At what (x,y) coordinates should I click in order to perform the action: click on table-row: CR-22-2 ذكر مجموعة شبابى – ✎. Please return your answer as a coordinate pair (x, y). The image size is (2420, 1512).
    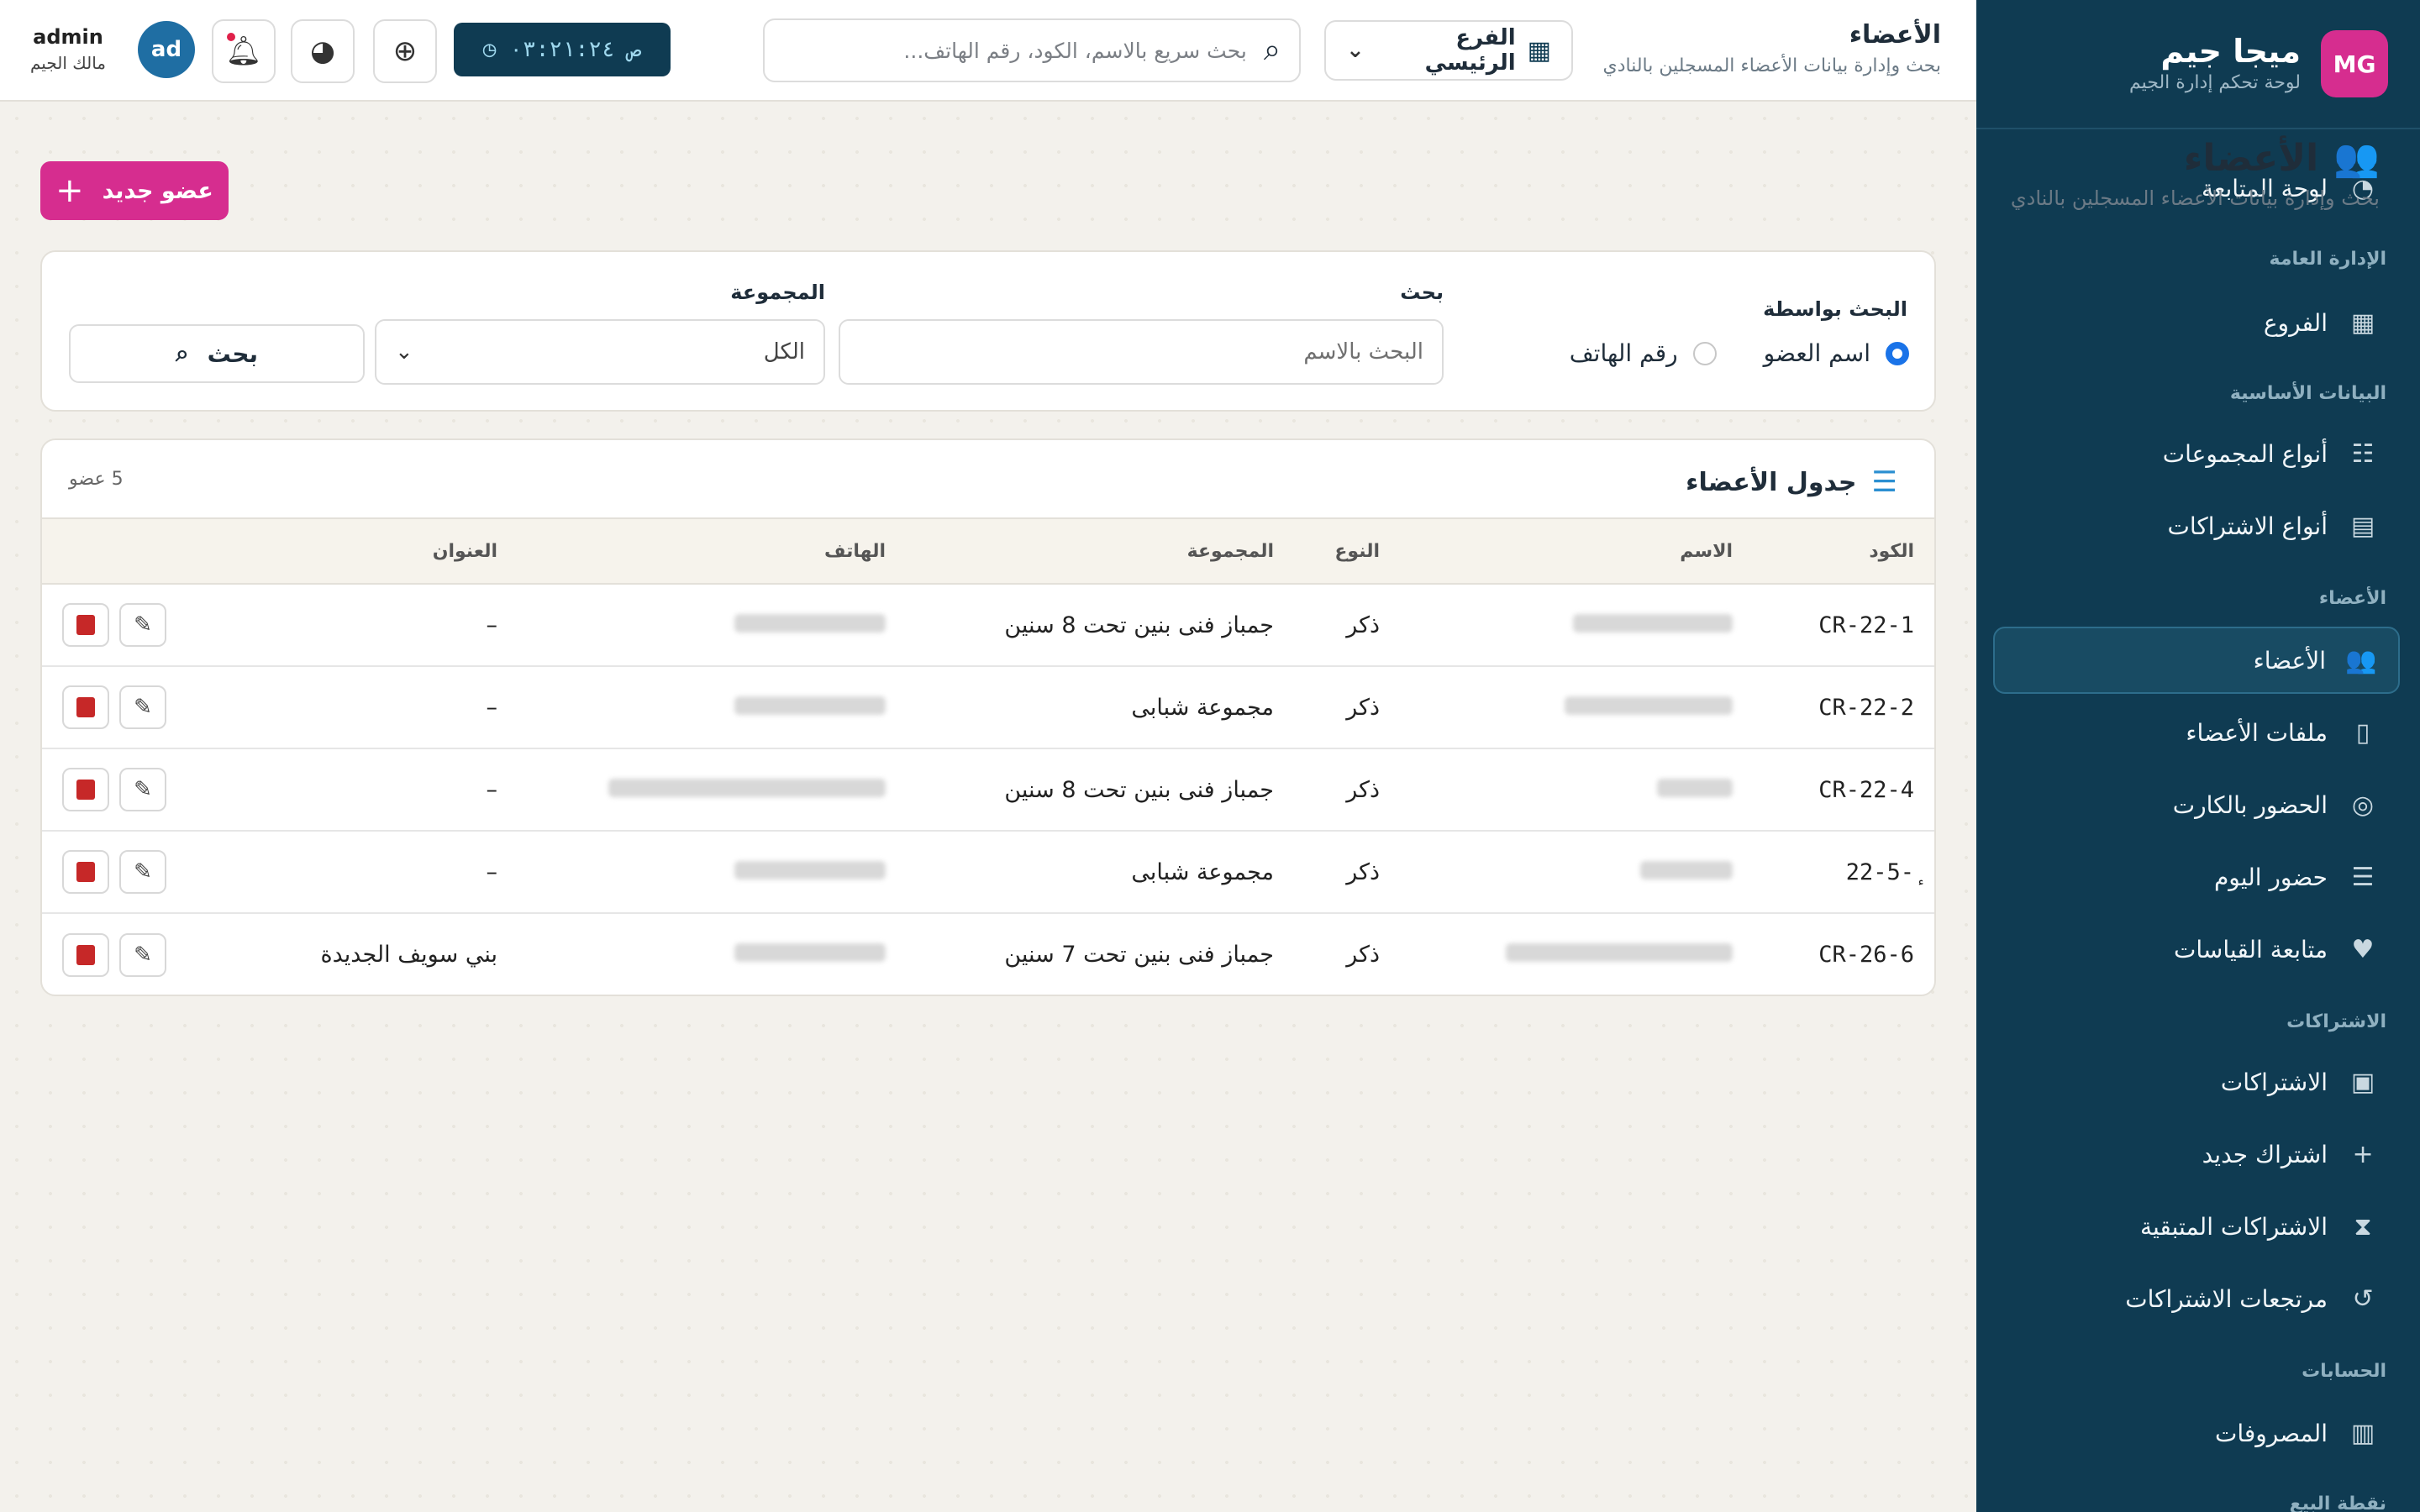
    Looking at the image, I should click on (988, 707).